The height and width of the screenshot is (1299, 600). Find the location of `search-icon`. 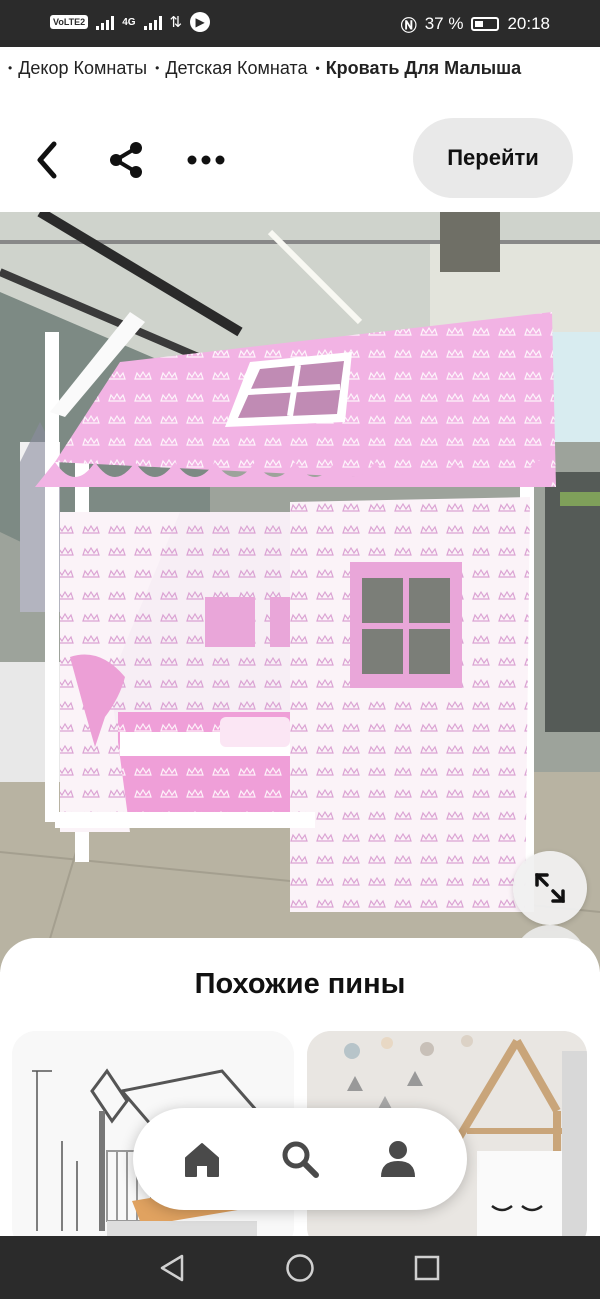

search-icon is located at coordinates (300, 1159).